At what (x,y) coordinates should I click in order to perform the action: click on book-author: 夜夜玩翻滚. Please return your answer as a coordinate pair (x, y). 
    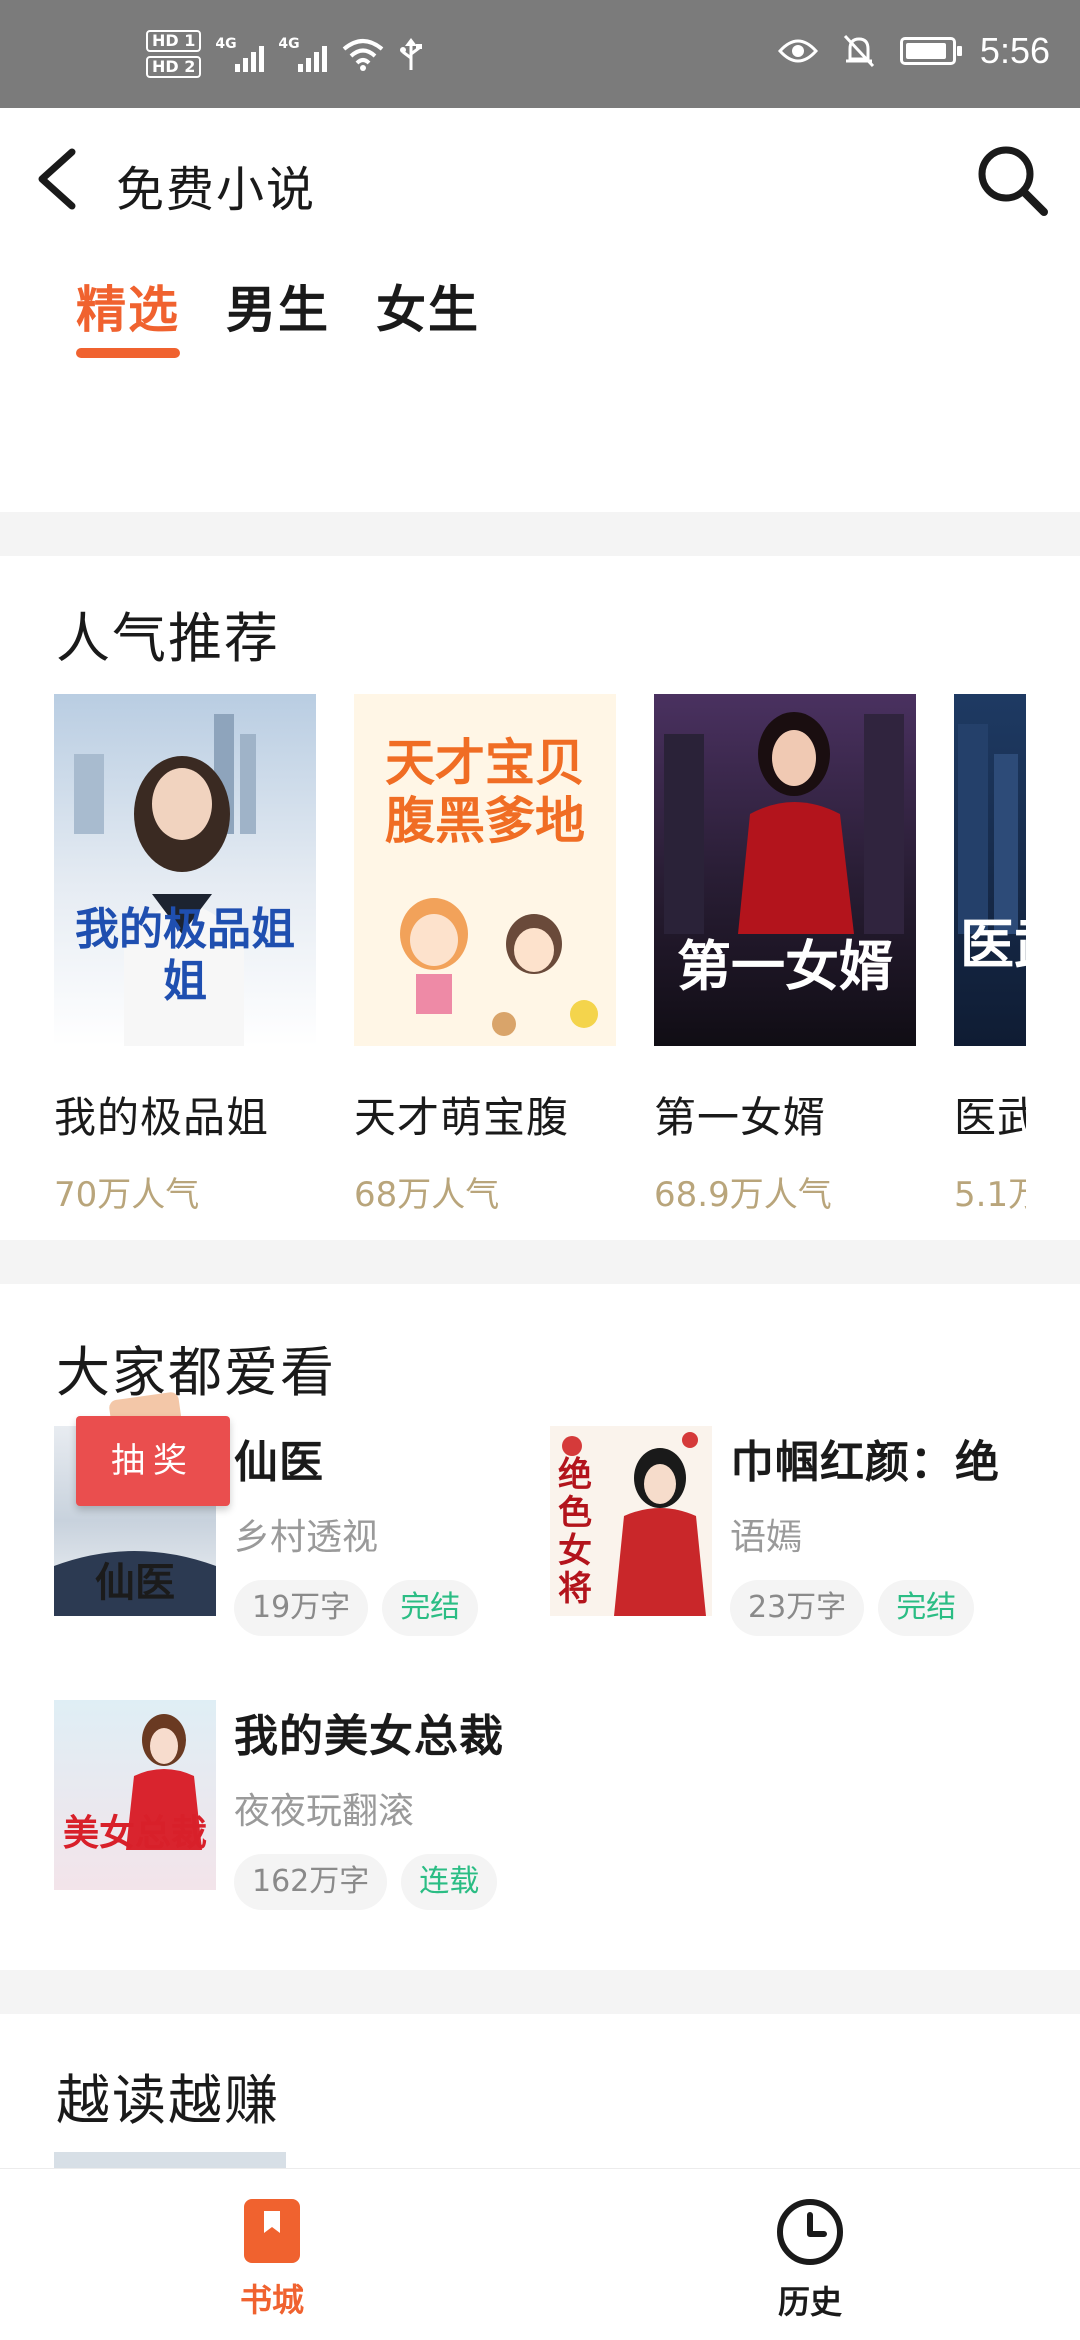
    Looking at the image, I should click on (324, 1811).